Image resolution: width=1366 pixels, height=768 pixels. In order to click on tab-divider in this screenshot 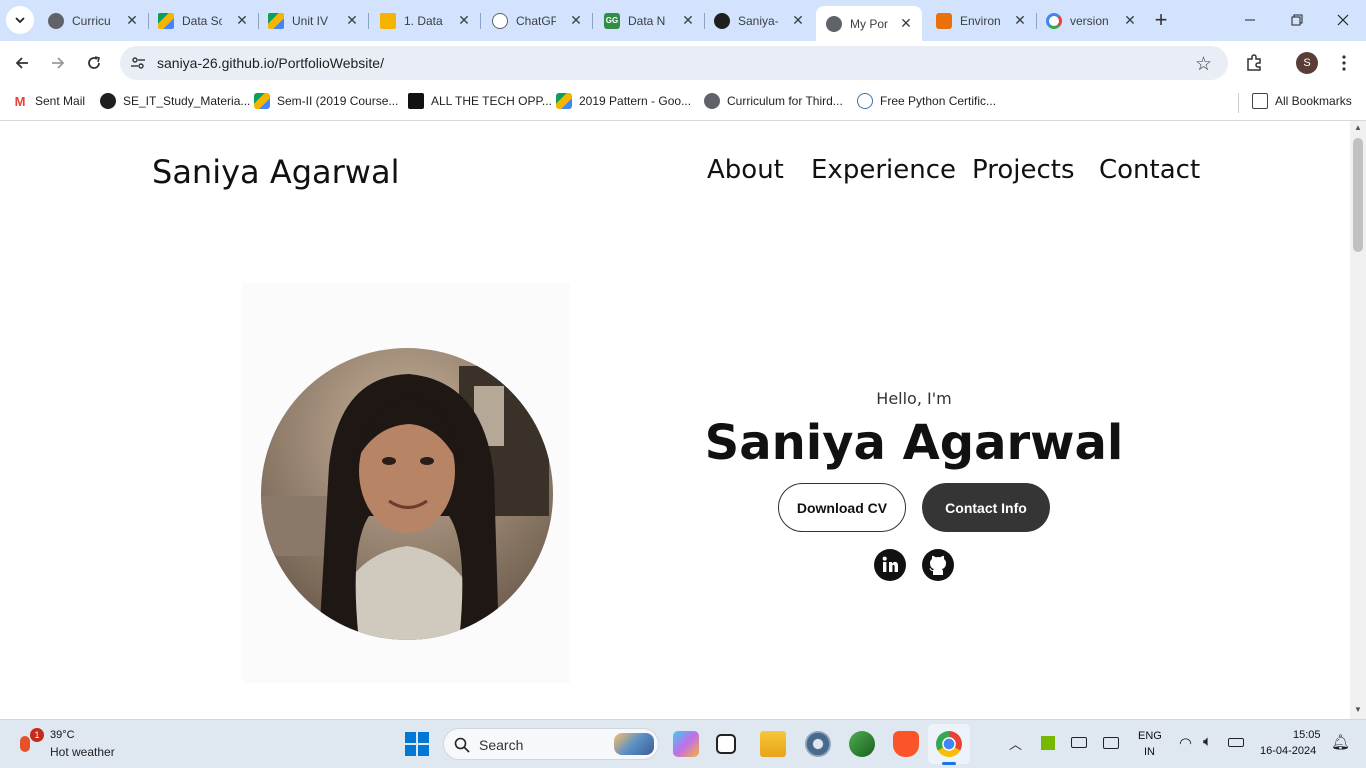, I will do `click(480, 21)`.